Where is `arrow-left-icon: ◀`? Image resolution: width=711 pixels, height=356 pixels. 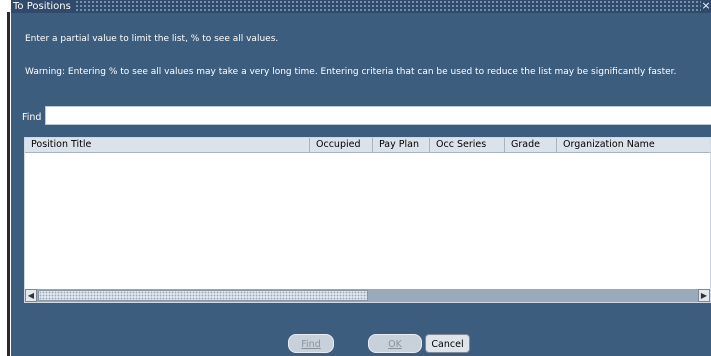
arrow-left-icon: ◀ is located at coordinates (31, 295).